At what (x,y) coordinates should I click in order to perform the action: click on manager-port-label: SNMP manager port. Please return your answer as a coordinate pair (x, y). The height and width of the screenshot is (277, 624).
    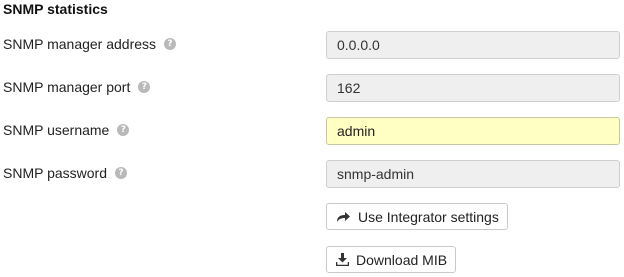
    Looking at the image, I should click on (67, 87).